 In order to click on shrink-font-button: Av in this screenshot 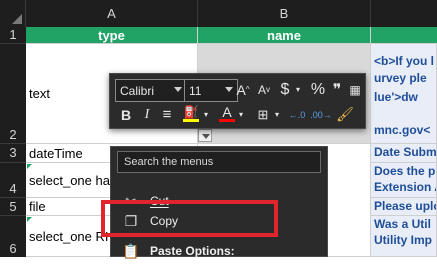, I will do `click(264, 89)`.